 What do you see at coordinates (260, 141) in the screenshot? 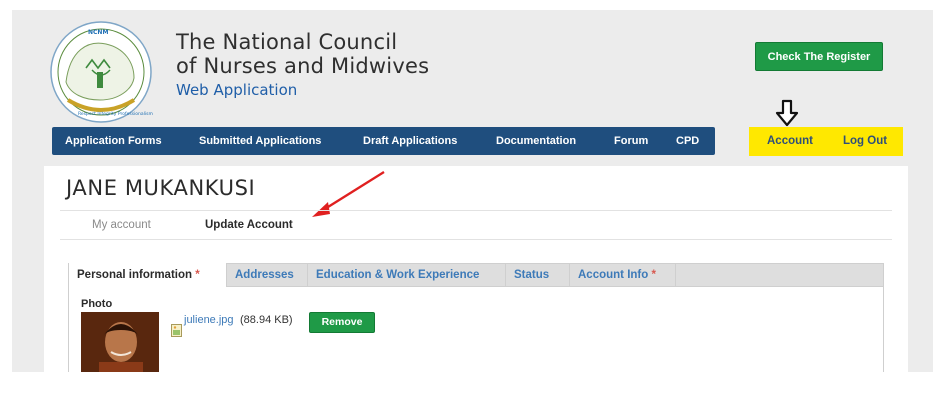
I see `nav-submitted-applications: Submitted Applications` at bounding box center [260, 141].